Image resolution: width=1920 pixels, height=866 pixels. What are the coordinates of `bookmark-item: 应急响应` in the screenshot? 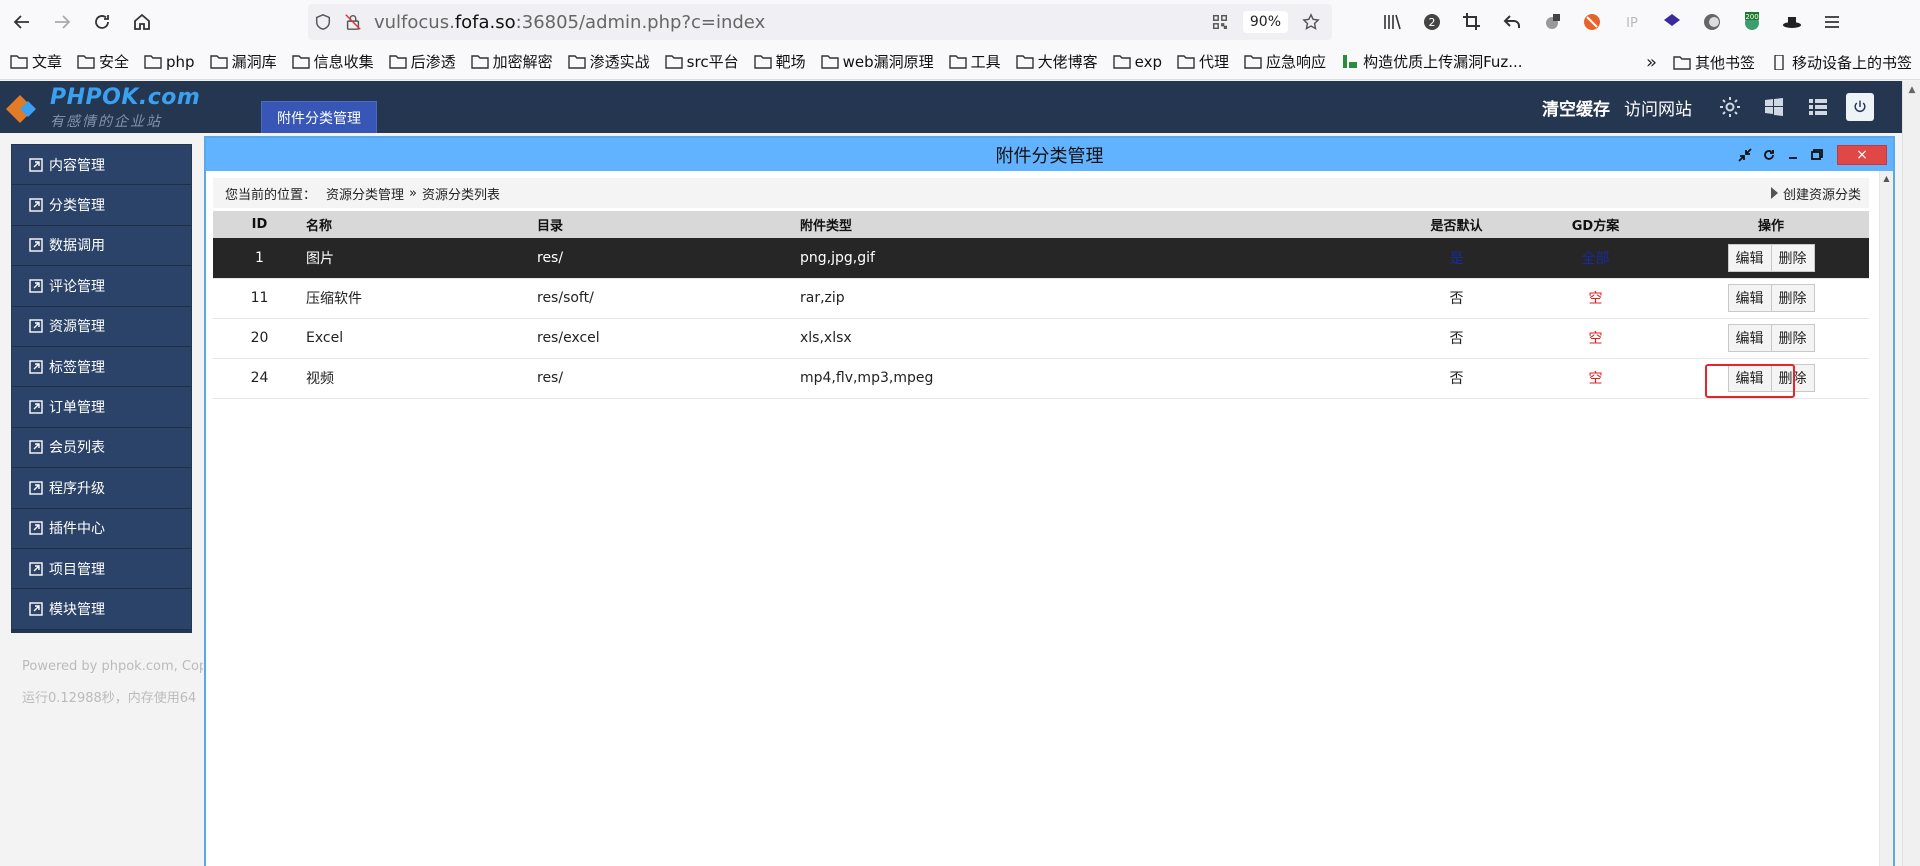 It's located at (1285, 61).